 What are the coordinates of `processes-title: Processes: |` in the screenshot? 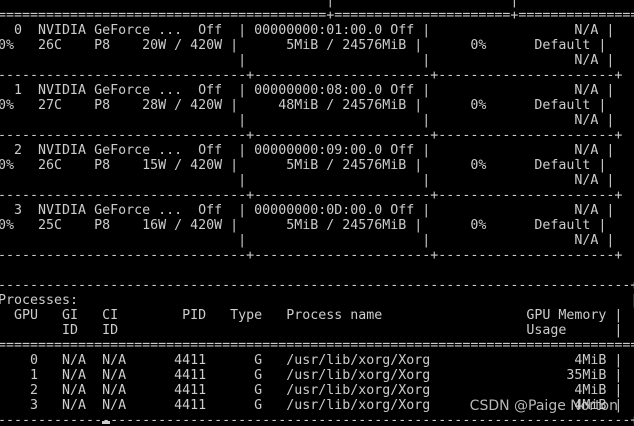 It's located at (317, 300).